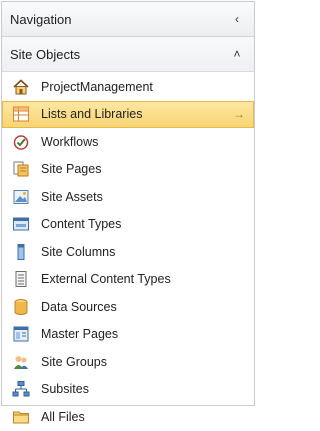 The height and width of the screenshot is (431, 320). Describe the element at coordinates (237, 54) in the screenshot. I see `chevron-up-icon: ˄` at that location.